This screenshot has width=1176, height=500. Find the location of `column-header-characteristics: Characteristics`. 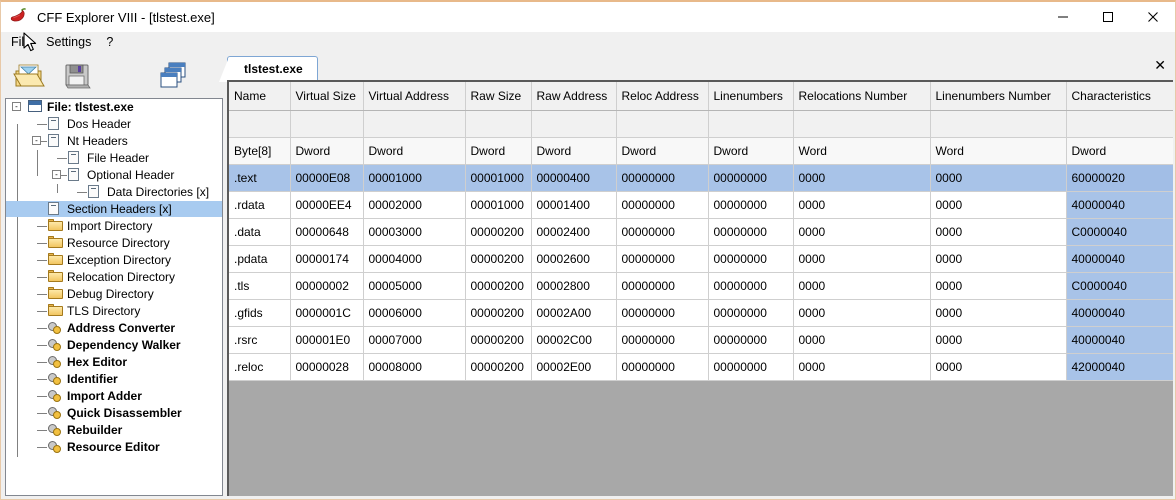

column-header-characteristics: Characteristics is located at coordinates (1119, 96).